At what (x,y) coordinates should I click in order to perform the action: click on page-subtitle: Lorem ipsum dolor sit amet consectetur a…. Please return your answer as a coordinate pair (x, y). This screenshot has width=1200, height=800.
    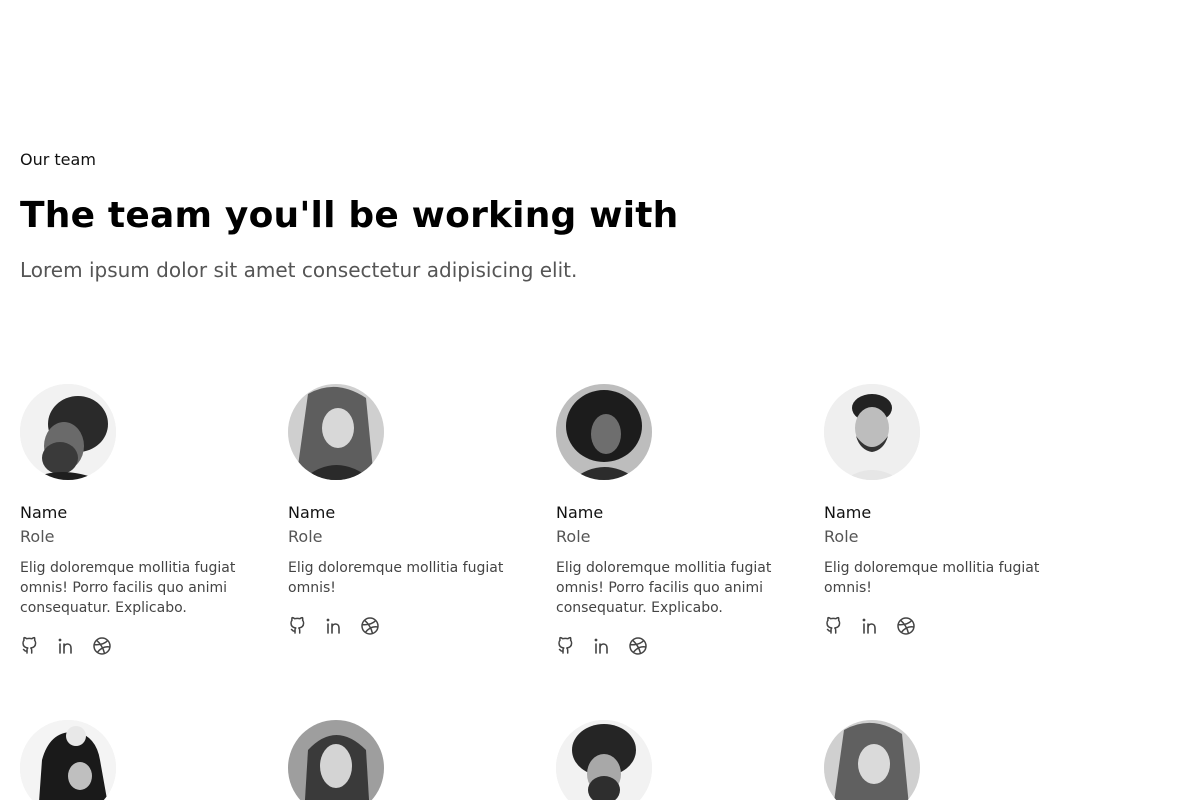
    Looking at the image, I should click on (299, 270).